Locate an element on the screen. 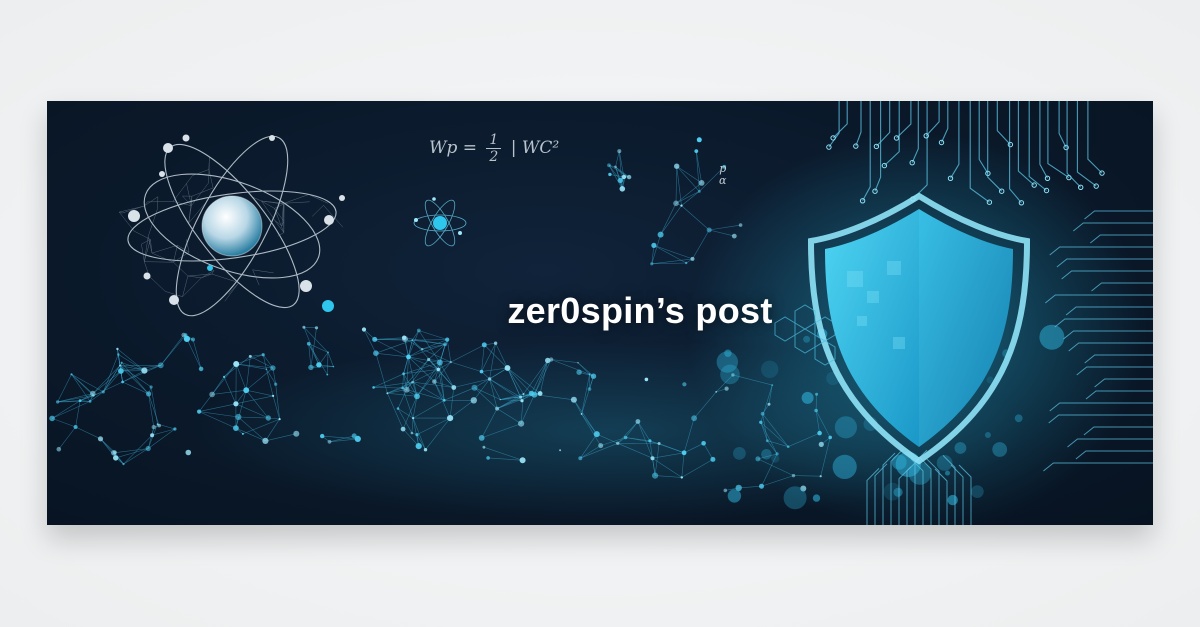 Image resolution: width=1200 pixels, height=627 pixels. mini-formula: p α is located at coordinates (722, 175).